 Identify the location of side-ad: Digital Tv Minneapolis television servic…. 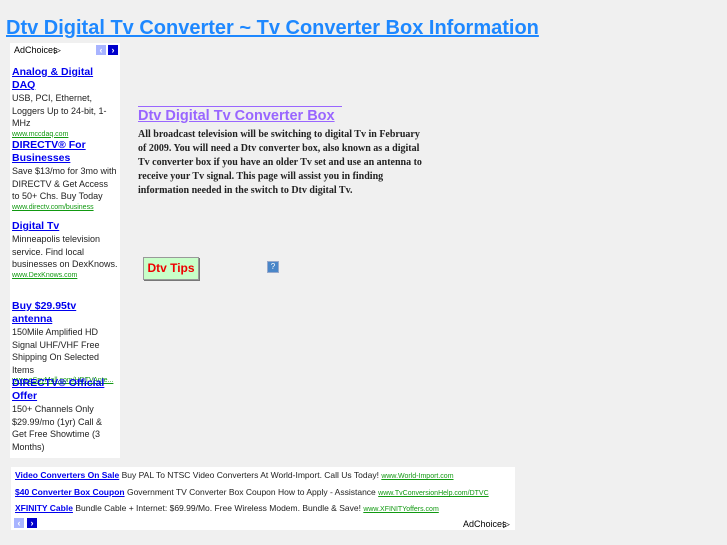
(65, 250).